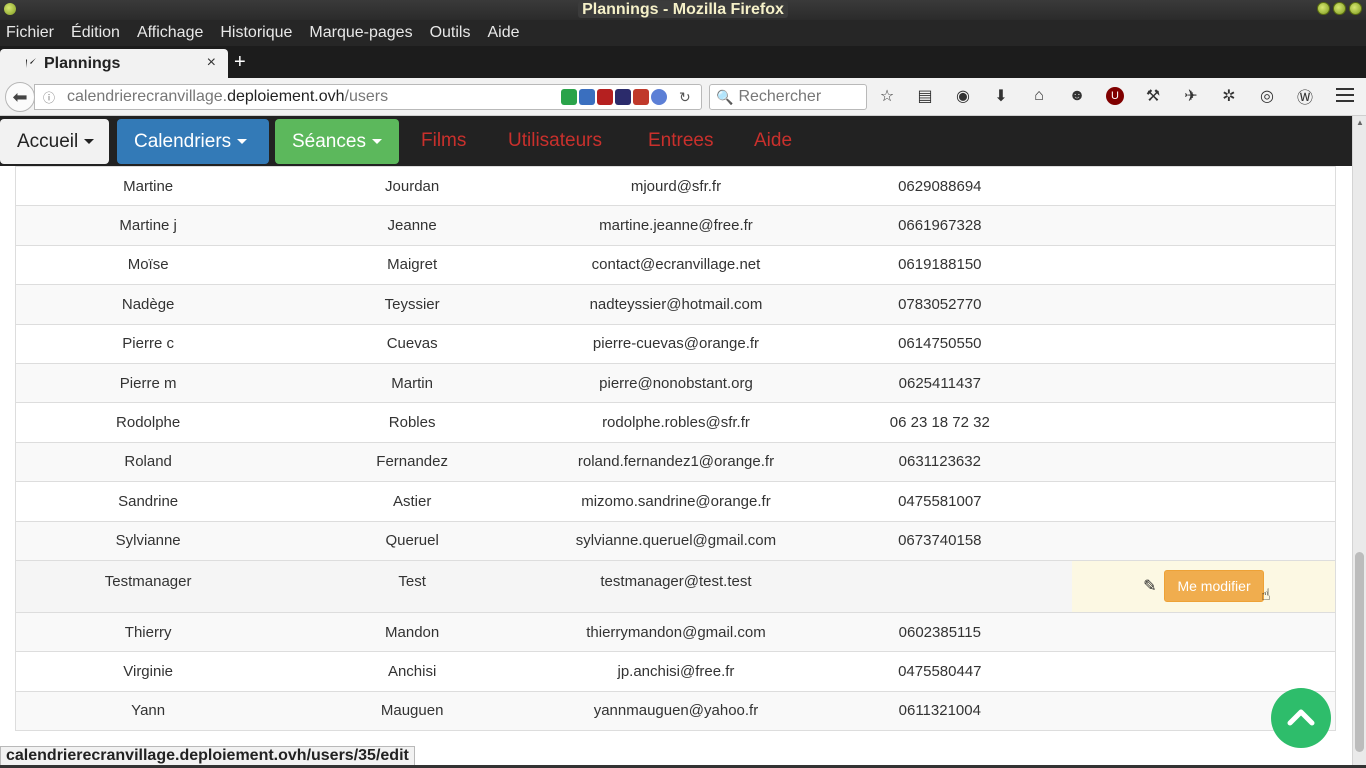  What do you see at coordinates (148, 586) in the screenshot?
I see `first-name-cell: Testmanager` at bounding box center [148, 586].